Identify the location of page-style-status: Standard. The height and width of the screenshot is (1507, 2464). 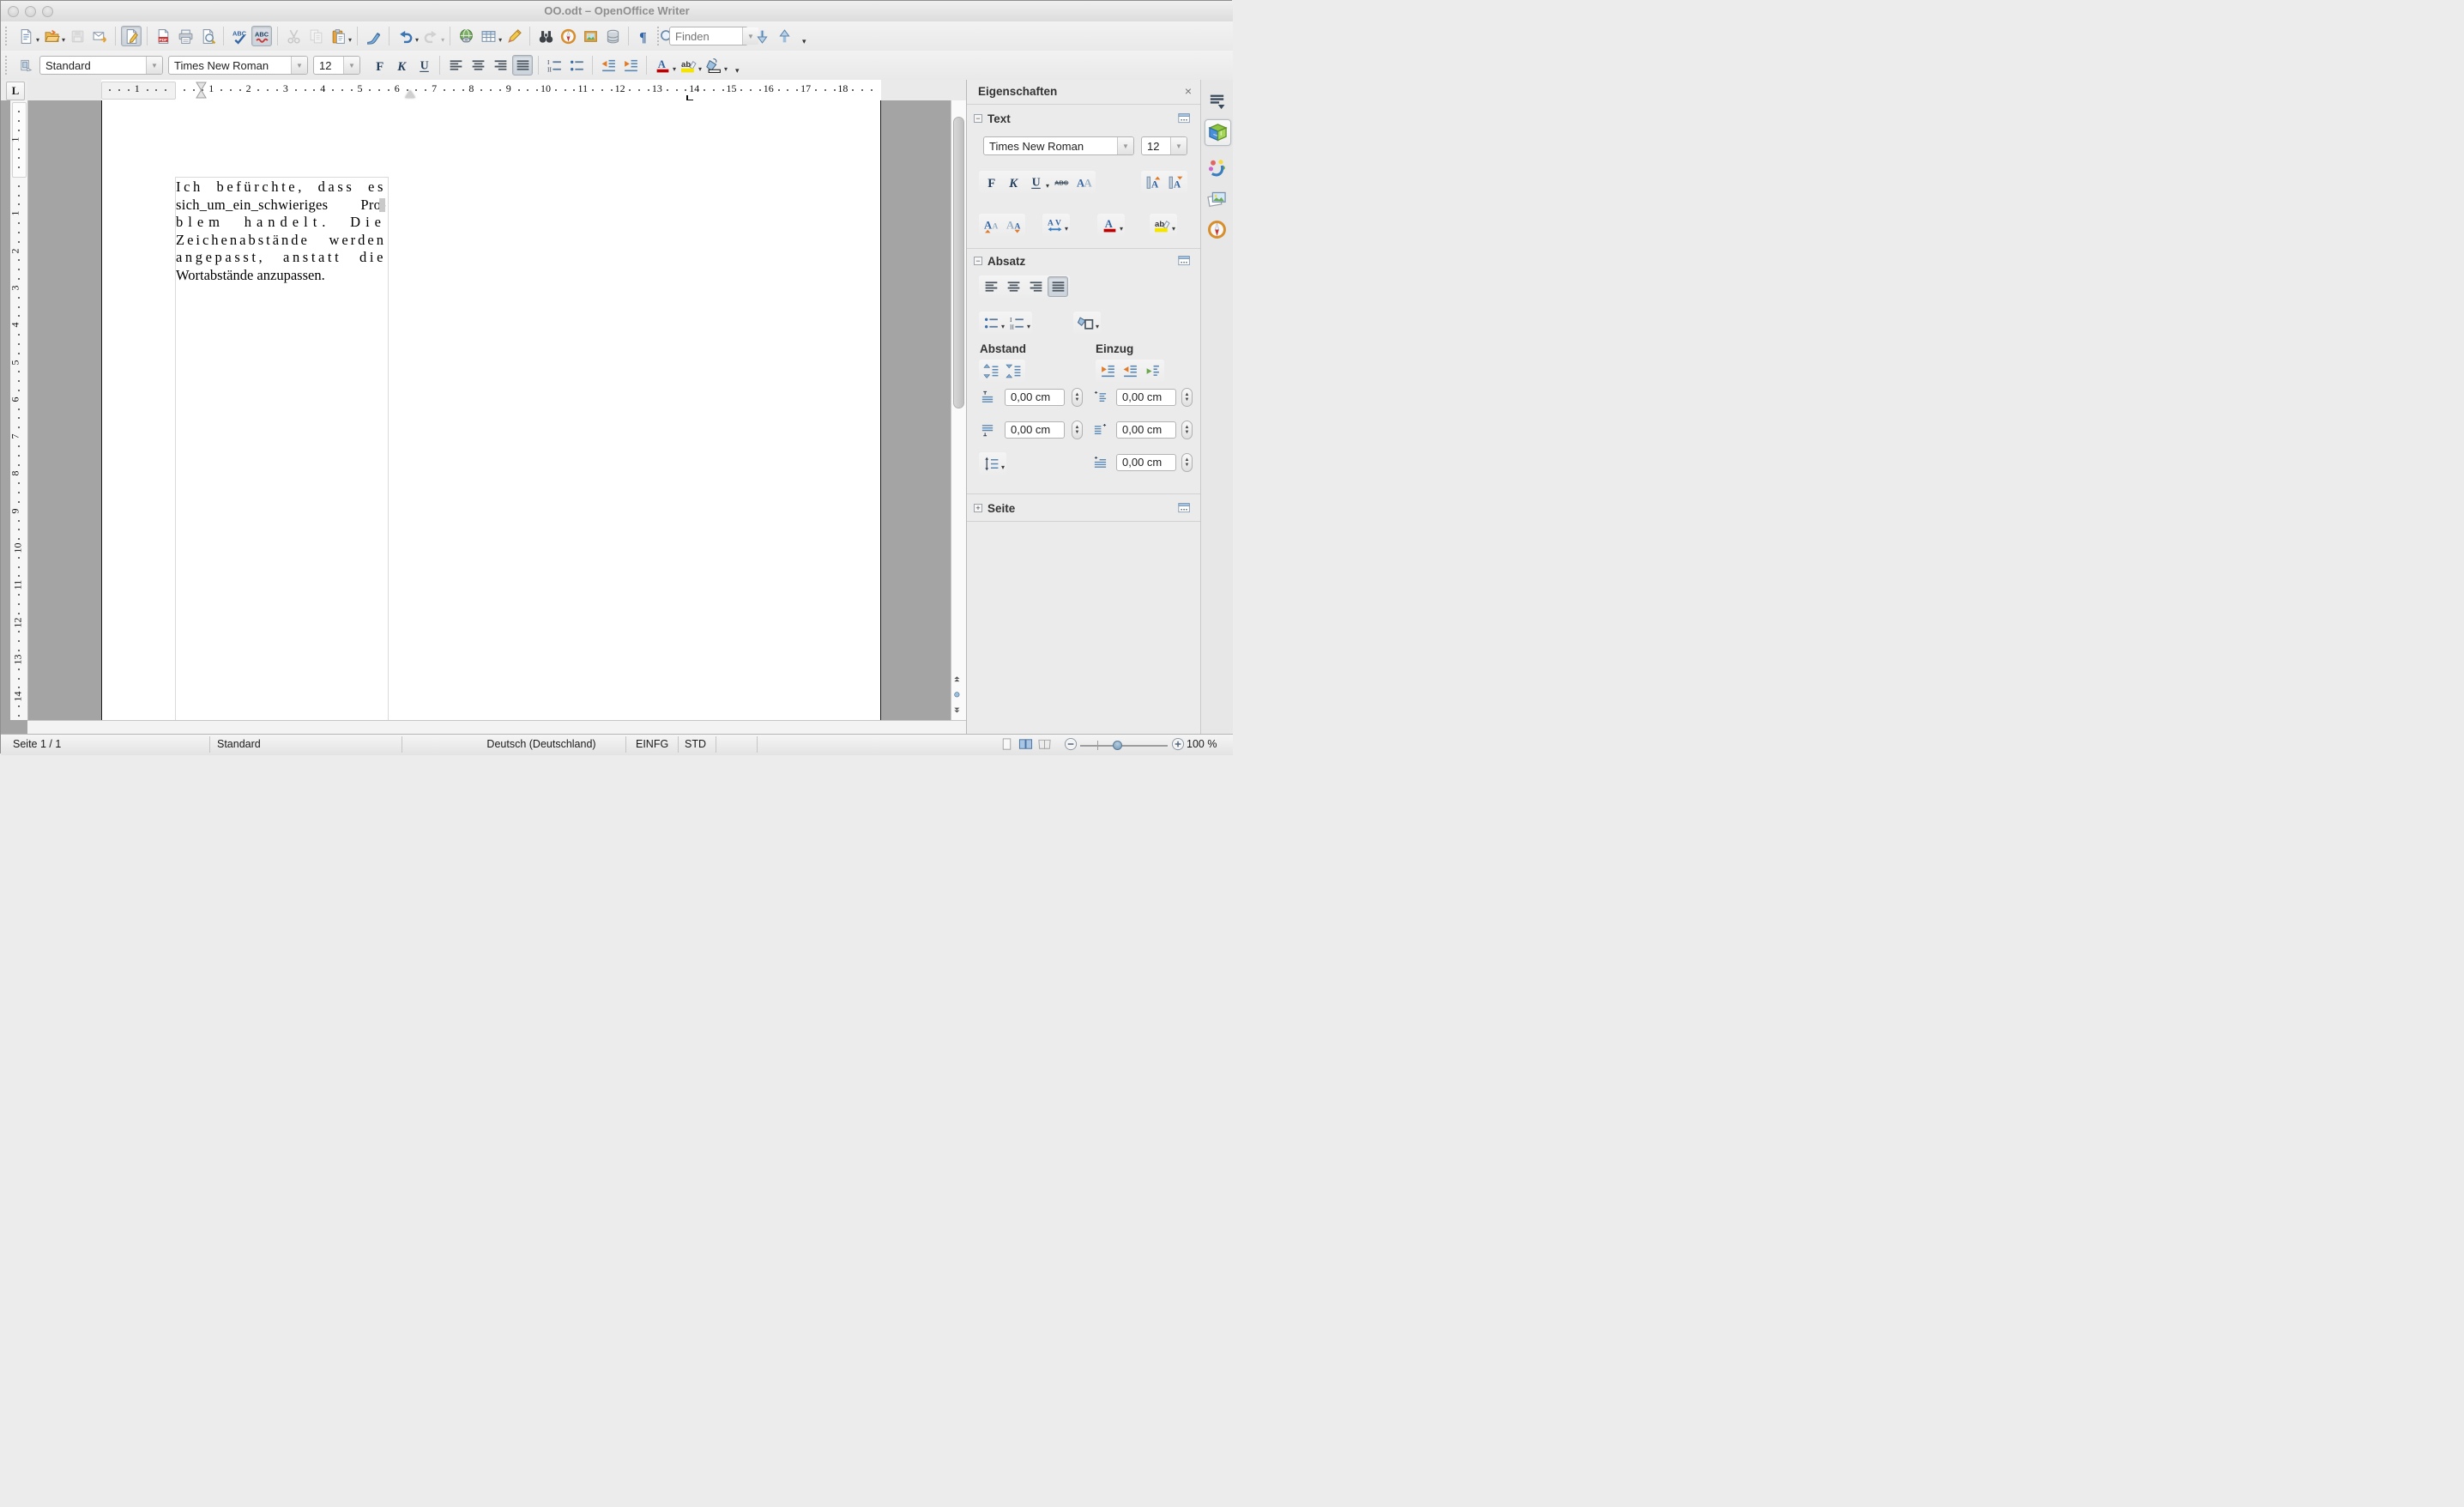
(239, 744).